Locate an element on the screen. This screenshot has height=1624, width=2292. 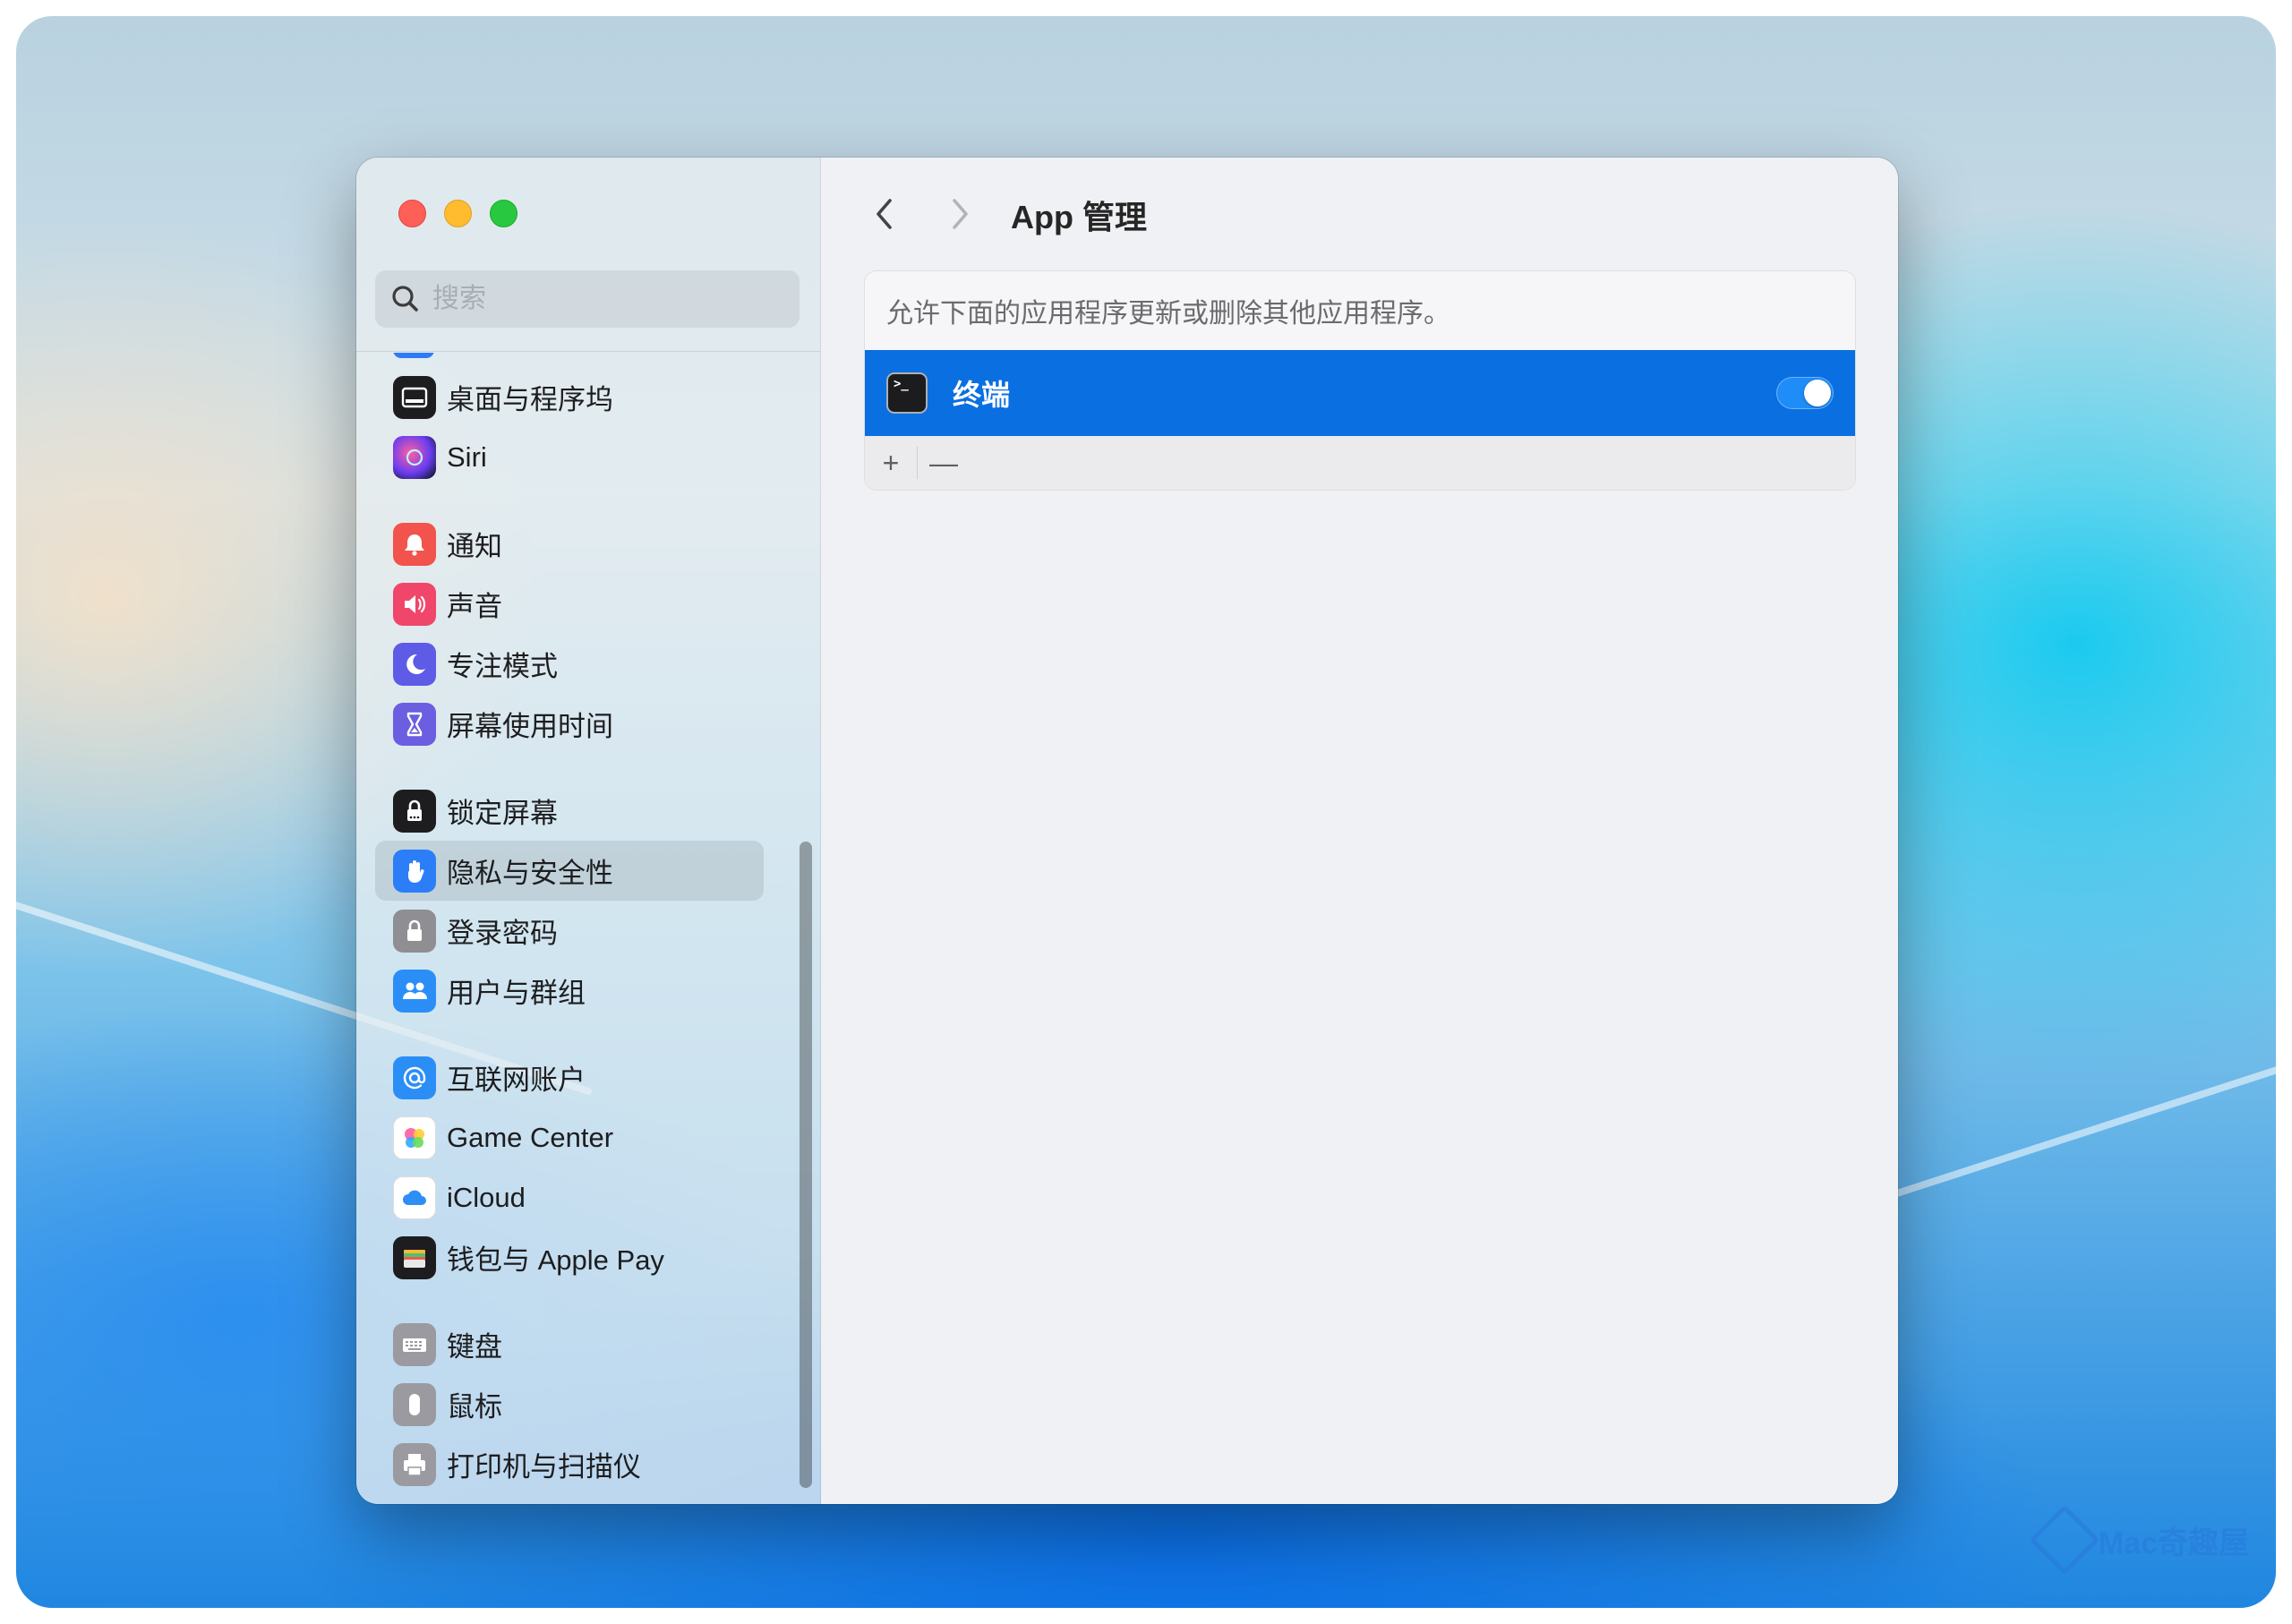
hand-icon is located at coordinates (414, 871).